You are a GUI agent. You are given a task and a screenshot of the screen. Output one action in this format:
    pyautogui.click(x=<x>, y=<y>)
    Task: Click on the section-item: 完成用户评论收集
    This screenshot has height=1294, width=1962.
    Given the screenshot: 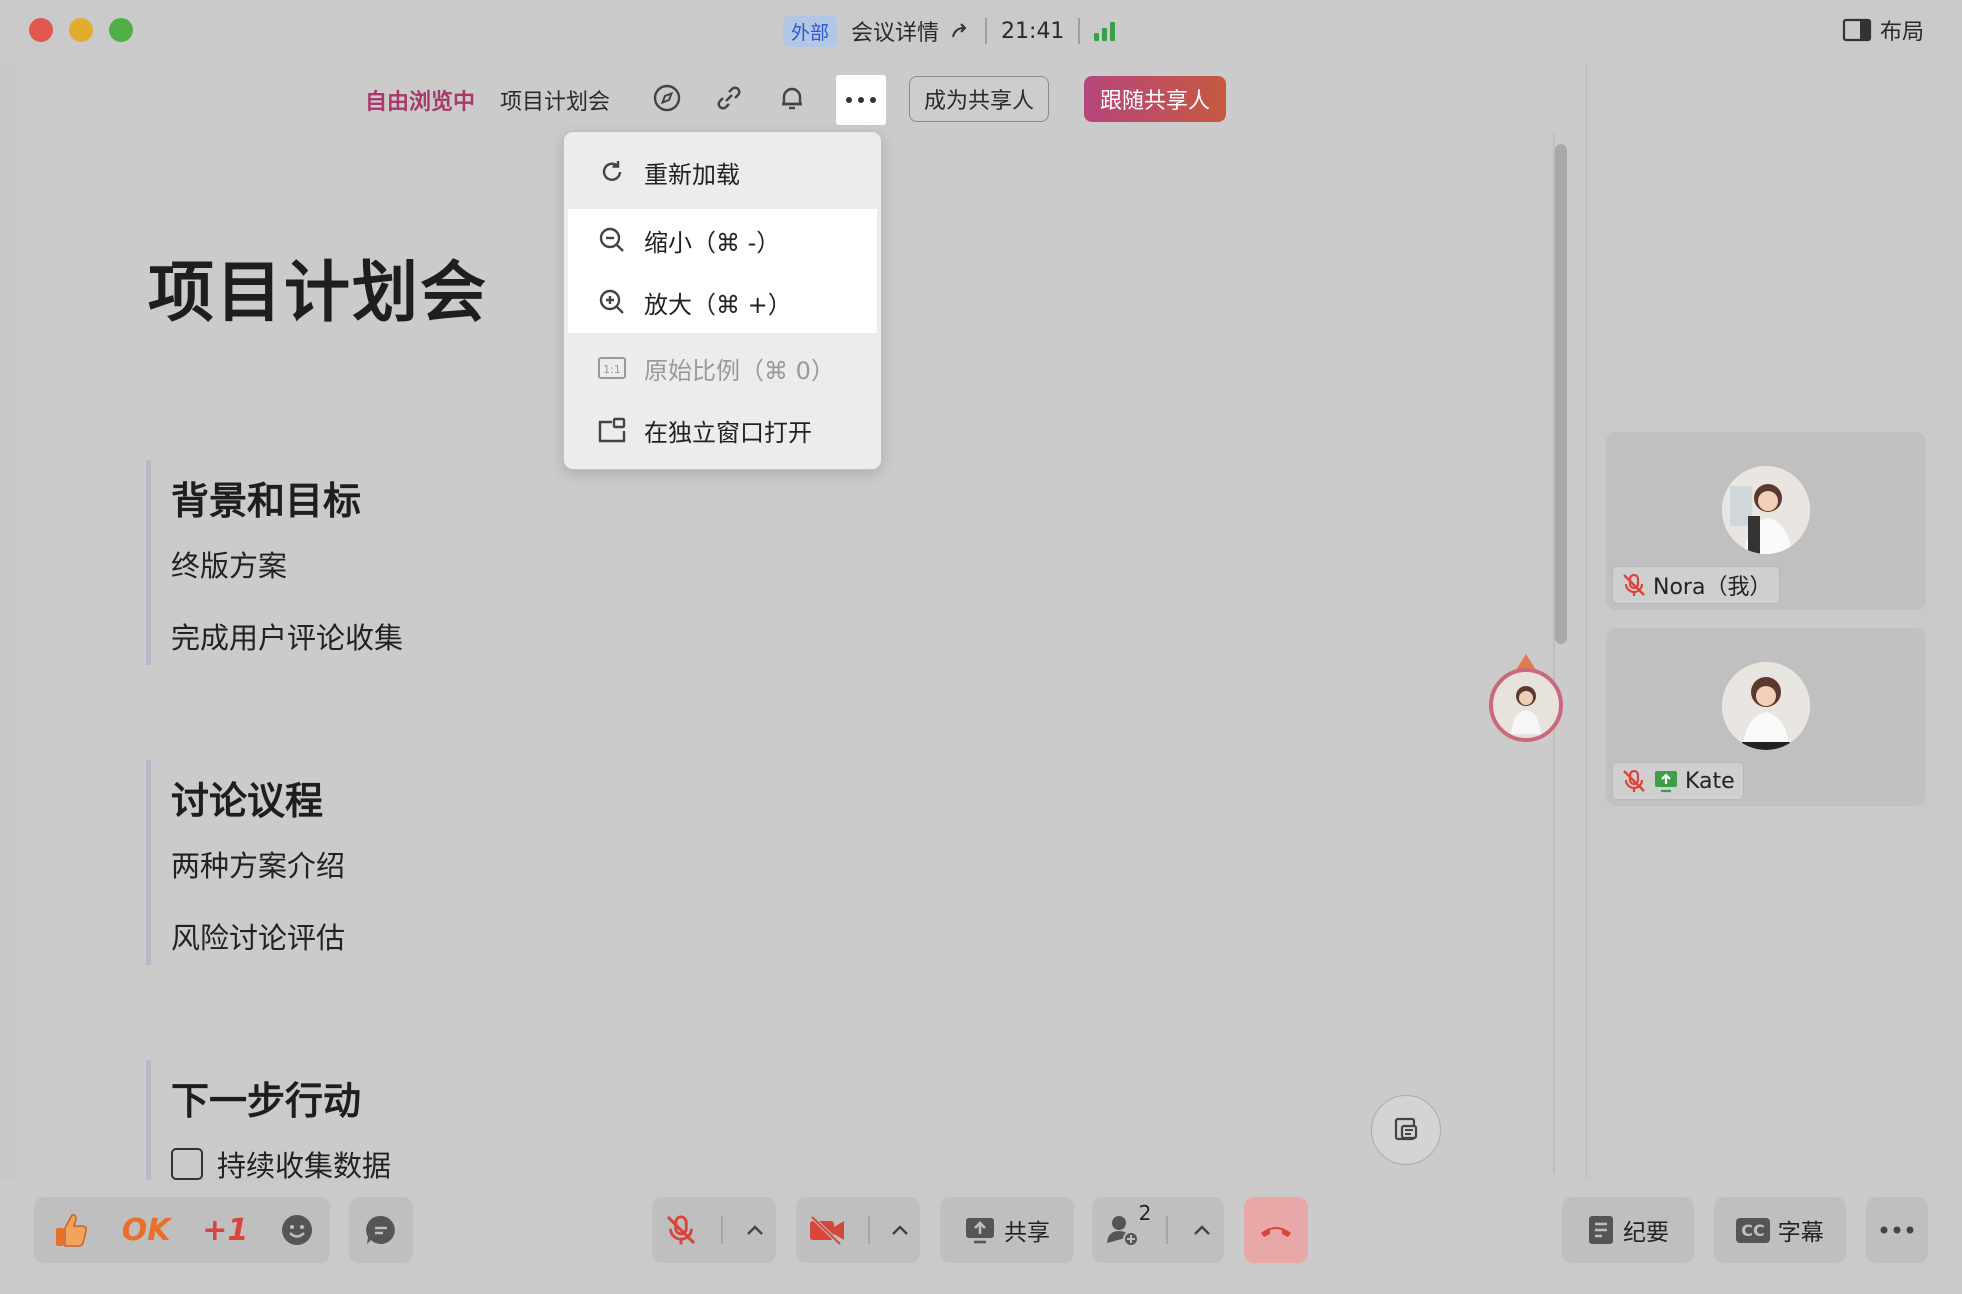 What is the action you would take?
    pyautogui.click(x=287, y=638)
    